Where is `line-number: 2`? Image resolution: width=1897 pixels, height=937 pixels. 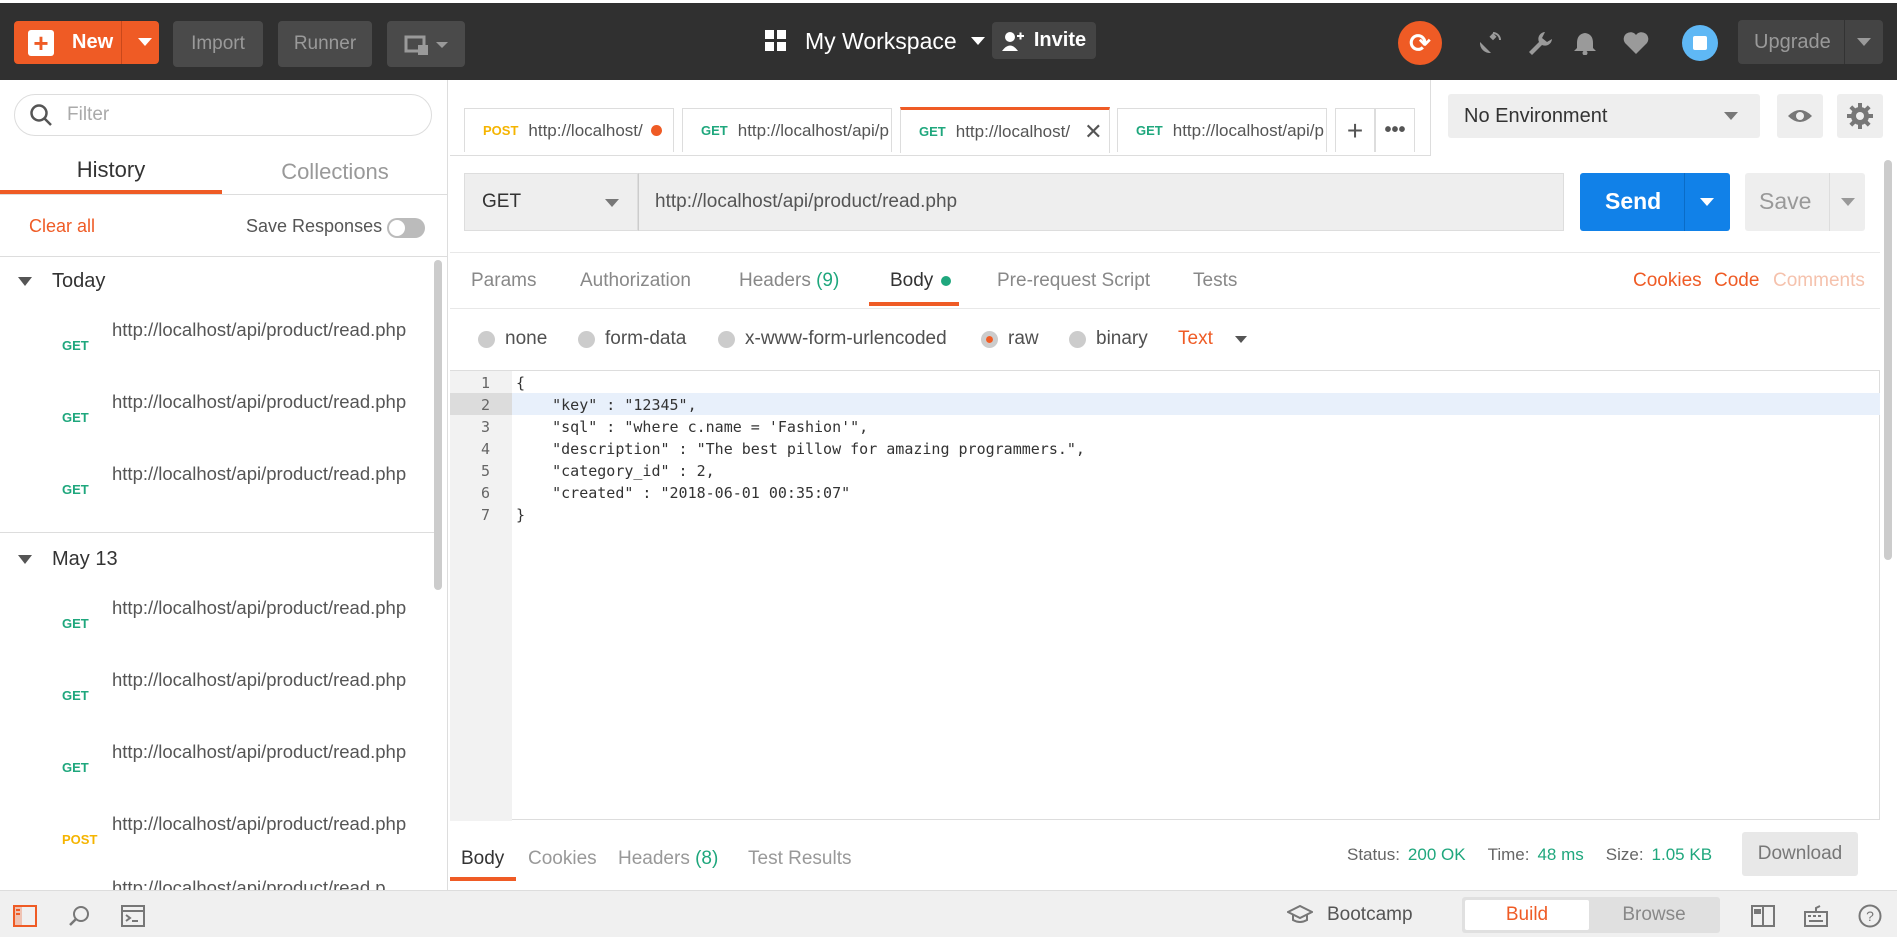 line-number: 2 is located at coordinates (485, 405).